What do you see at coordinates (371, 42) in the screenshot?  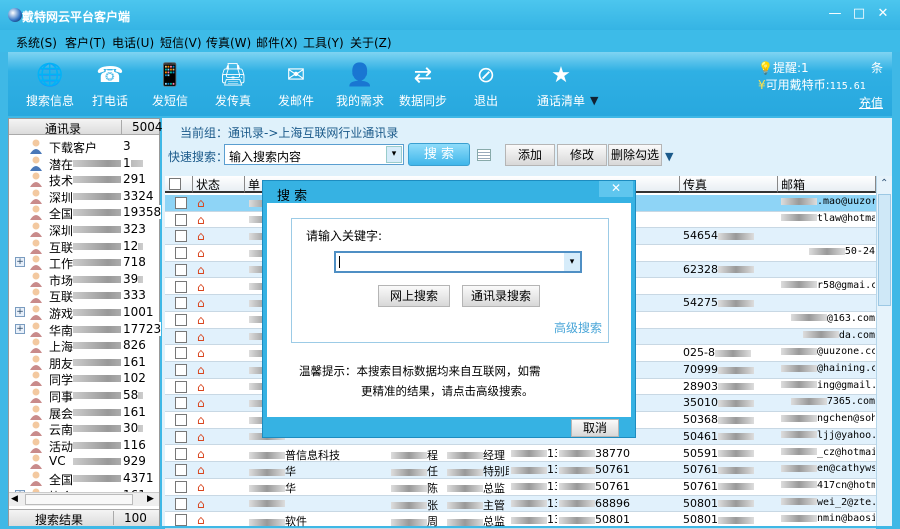 I see `menu-about: 关于(Z)` at bounding box center [371, 42].